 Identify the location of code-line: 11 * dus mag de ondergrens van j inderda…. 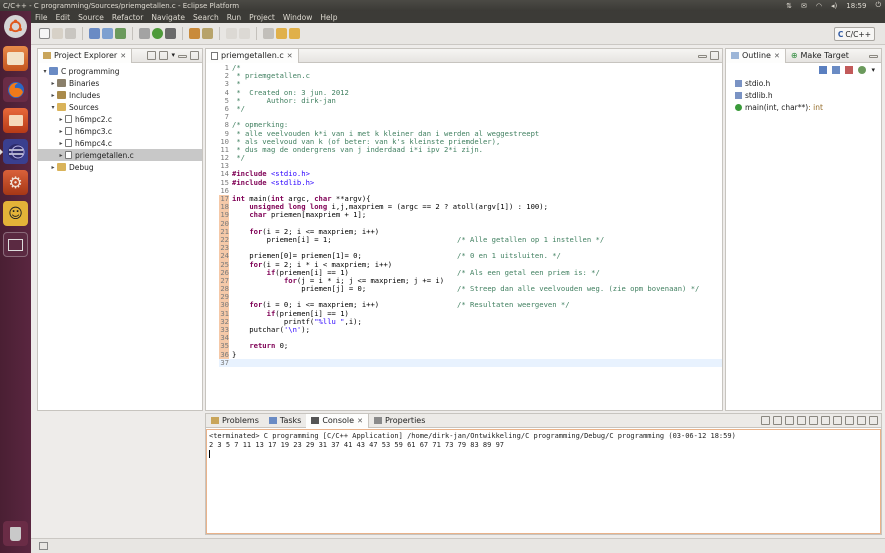
(470, 149).